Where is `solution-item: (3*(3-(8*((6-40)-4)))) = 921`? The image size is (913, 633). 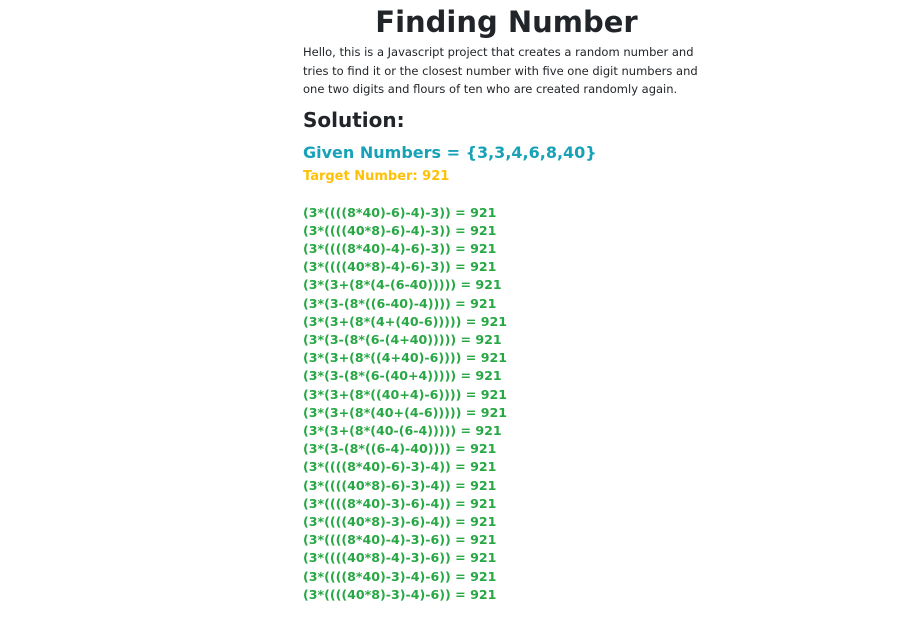
solution-item: (3*(3-(8*((6-40)-4)))) = 921 is located at coordinates (400, 303).